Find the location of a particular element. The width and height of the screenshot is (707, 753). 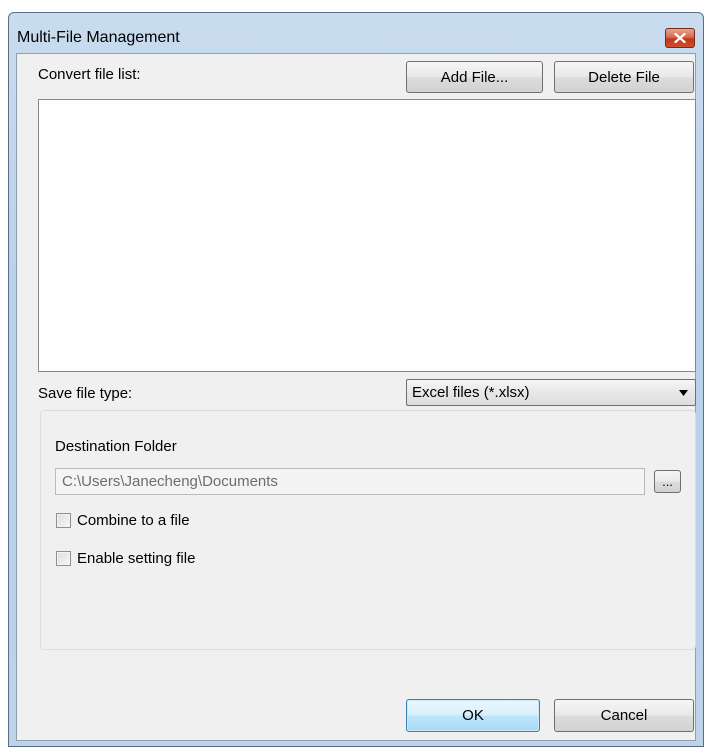

close-icon is located at coordinates (680, 38).